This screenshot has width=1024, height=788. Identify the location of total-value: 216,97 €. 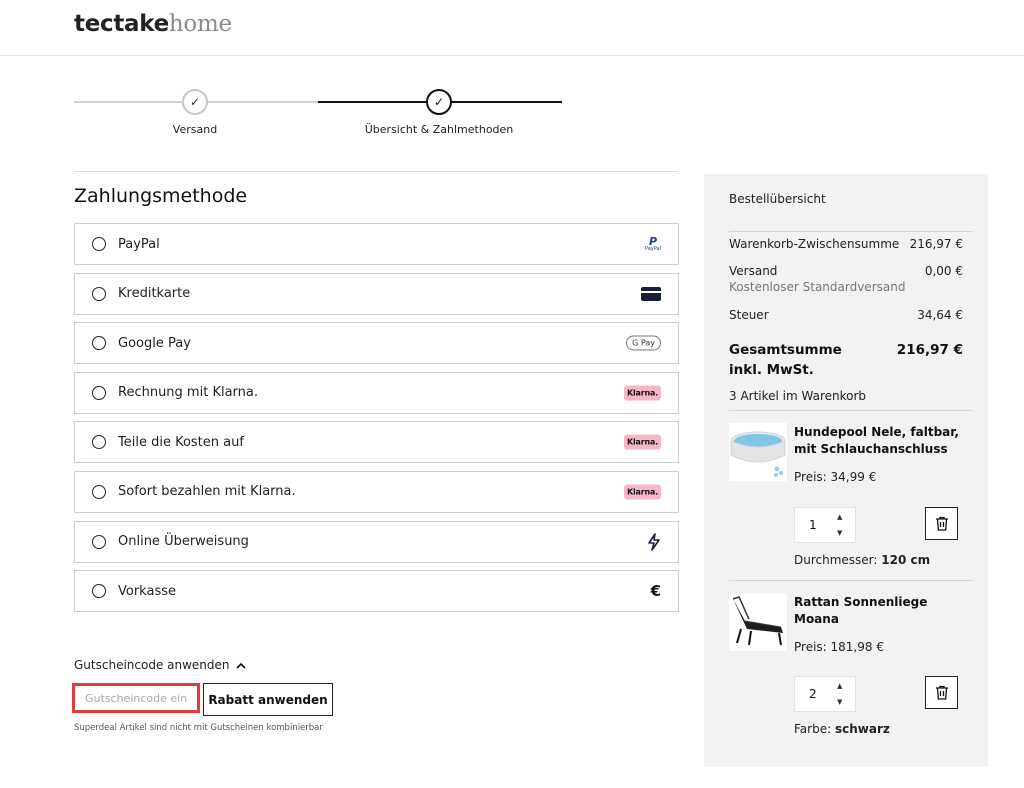
(929, 350).